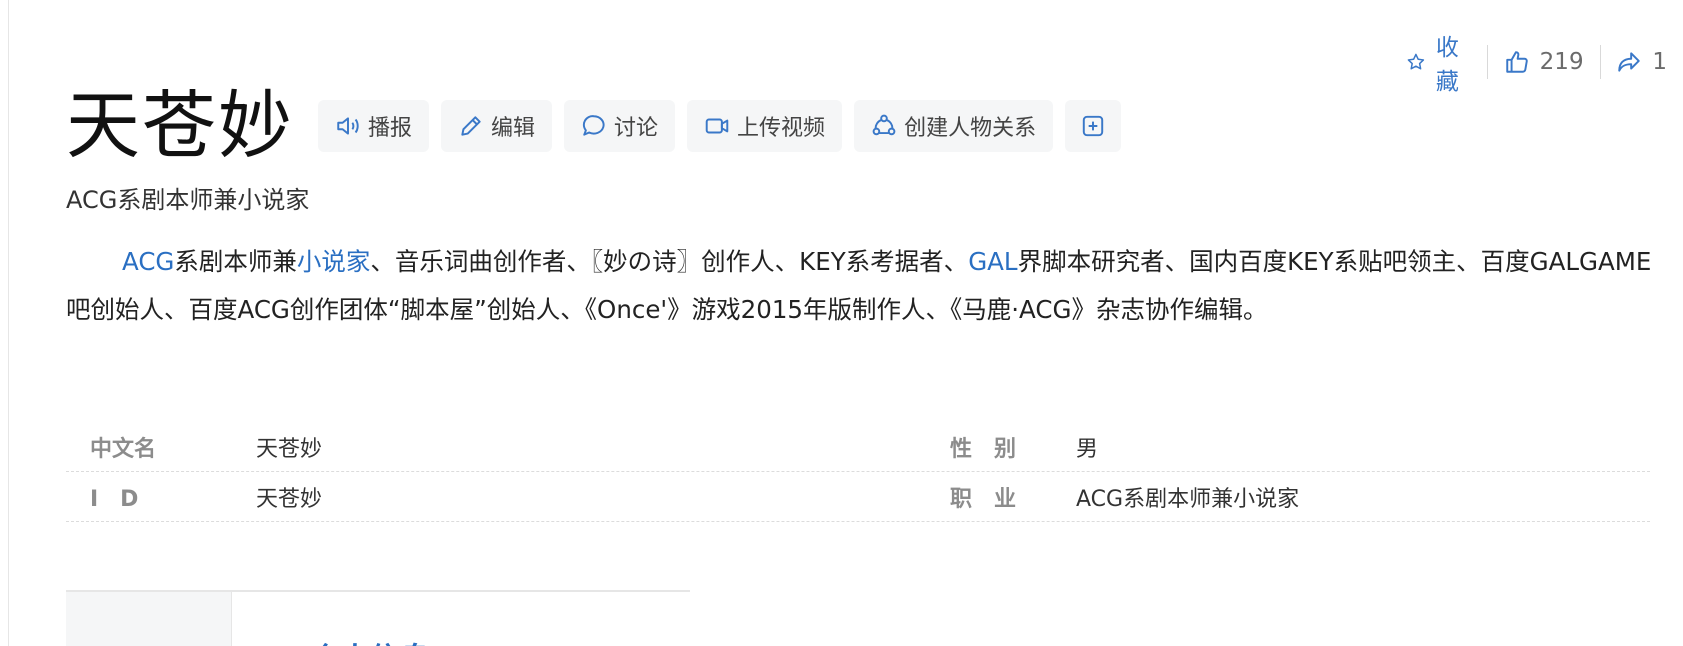 The image size is (1683, 646). What do you see at coordinates (123, 449) in the screenshot?
I see `info-key: 中文名` at bounding box center [123, 449].